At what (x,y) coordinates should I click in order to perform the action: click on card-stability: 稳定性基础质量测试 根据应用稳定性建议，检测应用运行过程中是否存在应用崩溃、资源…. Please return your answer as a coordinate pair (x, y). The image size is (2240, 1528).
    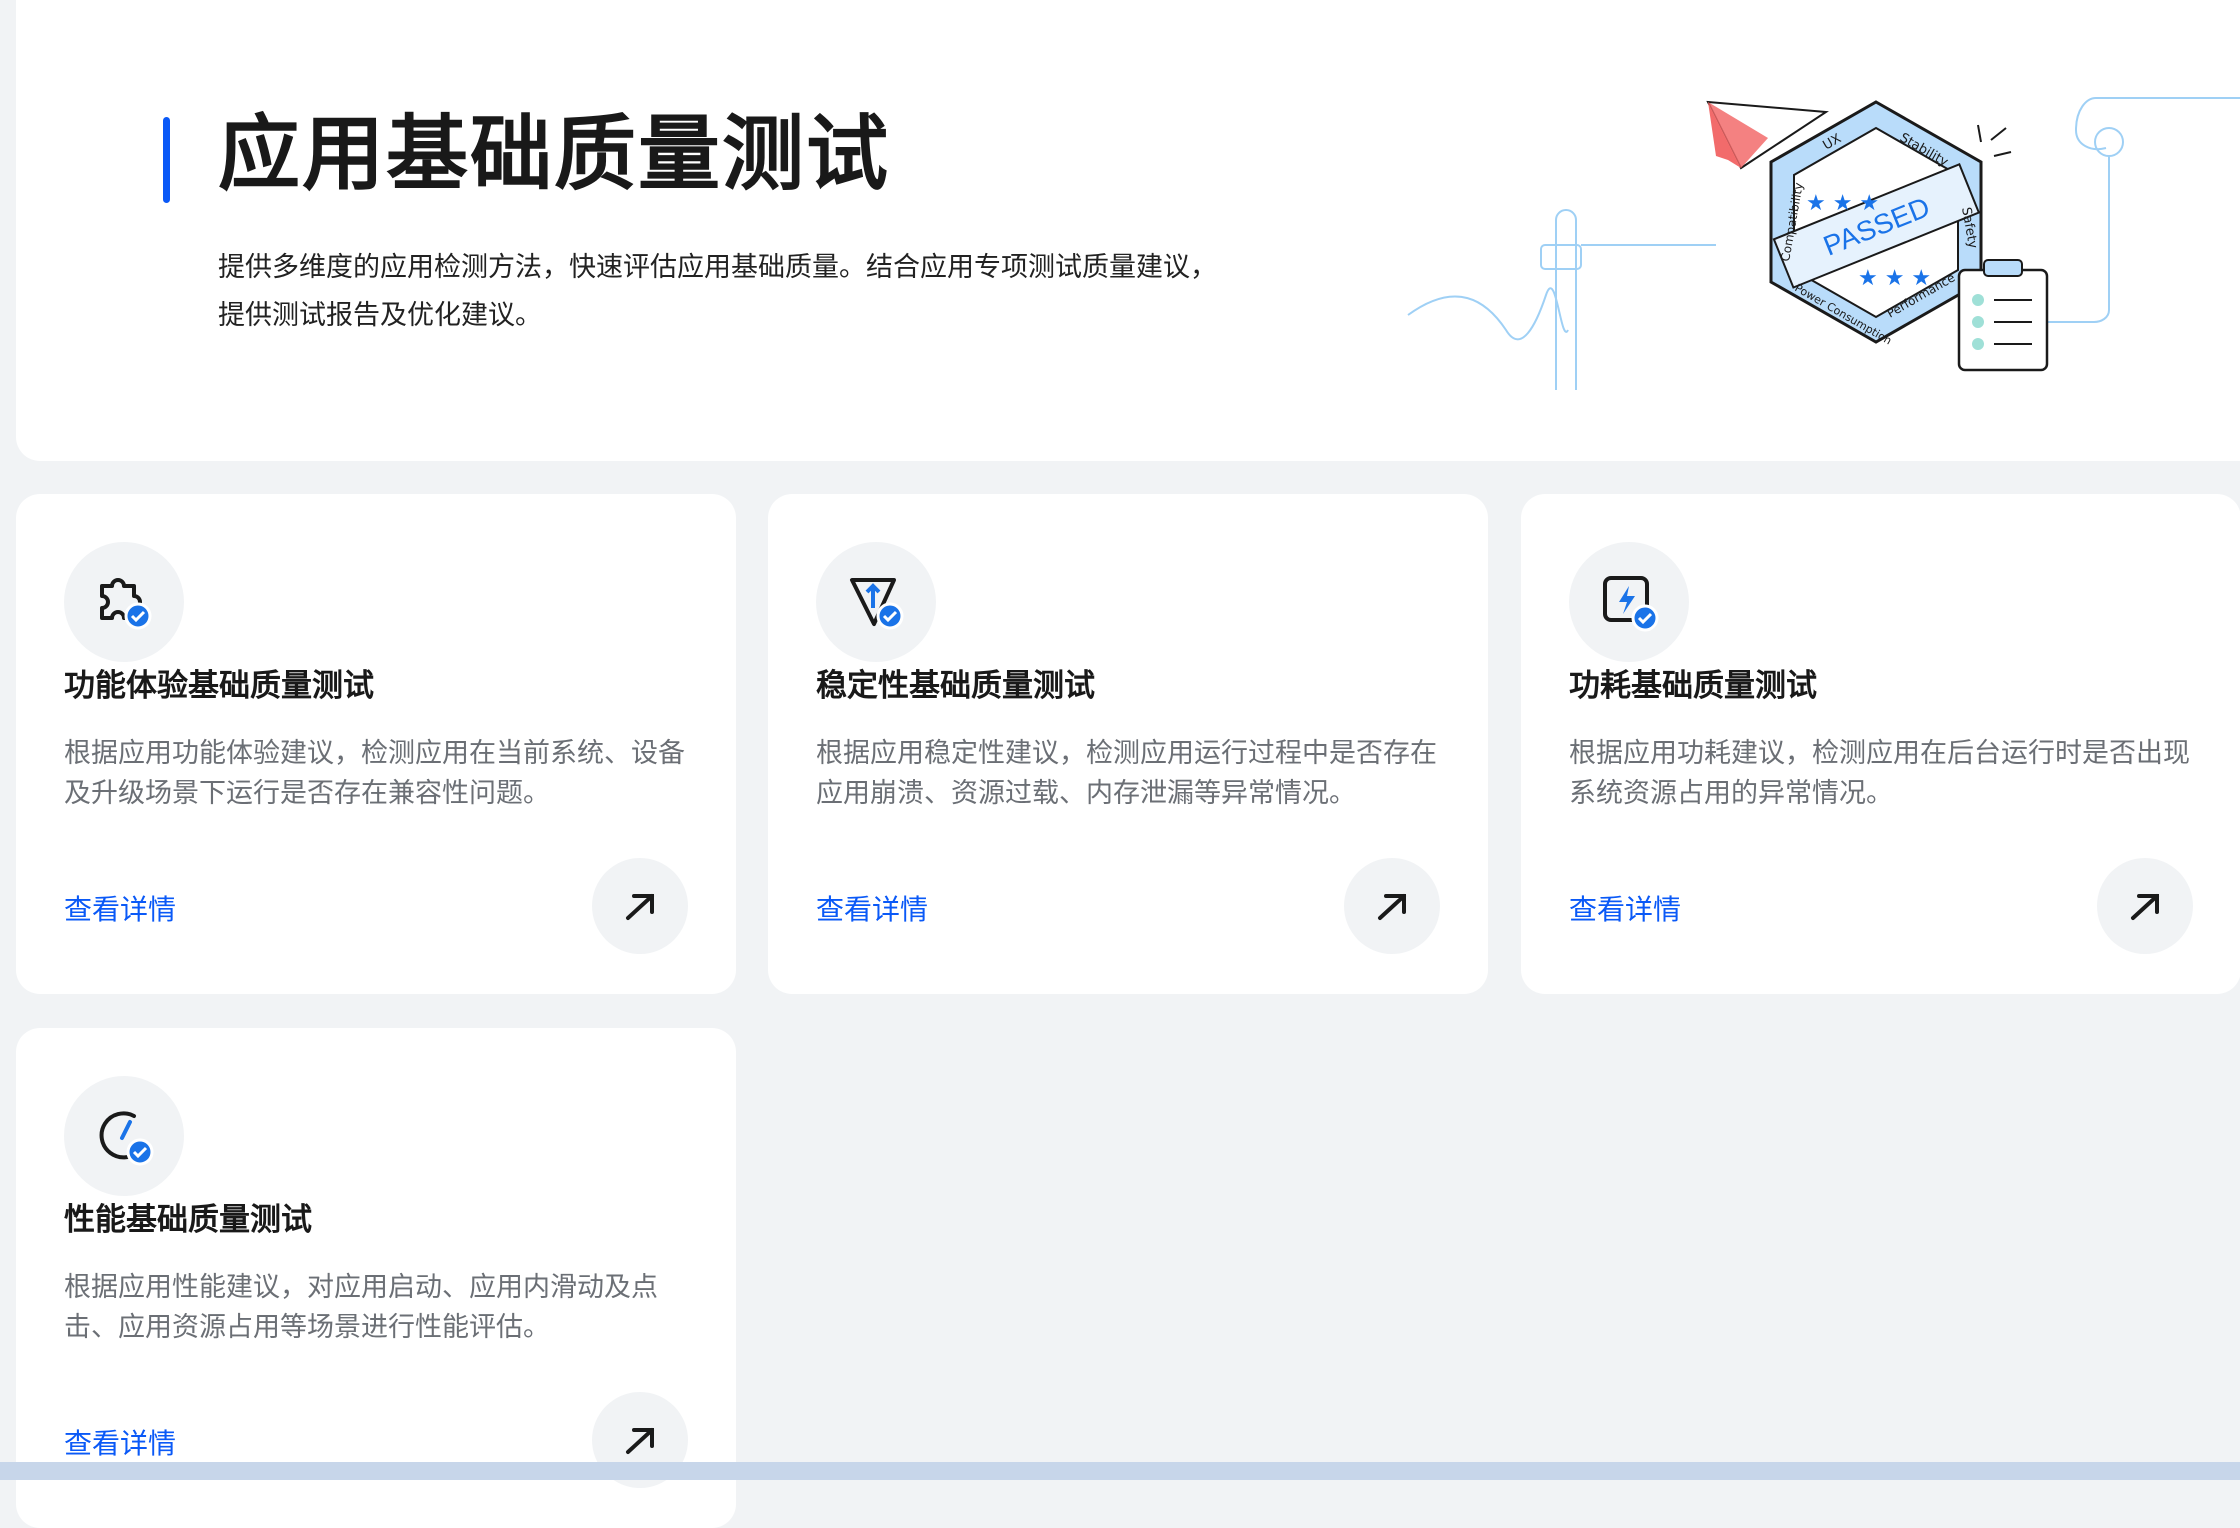
    Looking at the image, I should click on (1128, 744).